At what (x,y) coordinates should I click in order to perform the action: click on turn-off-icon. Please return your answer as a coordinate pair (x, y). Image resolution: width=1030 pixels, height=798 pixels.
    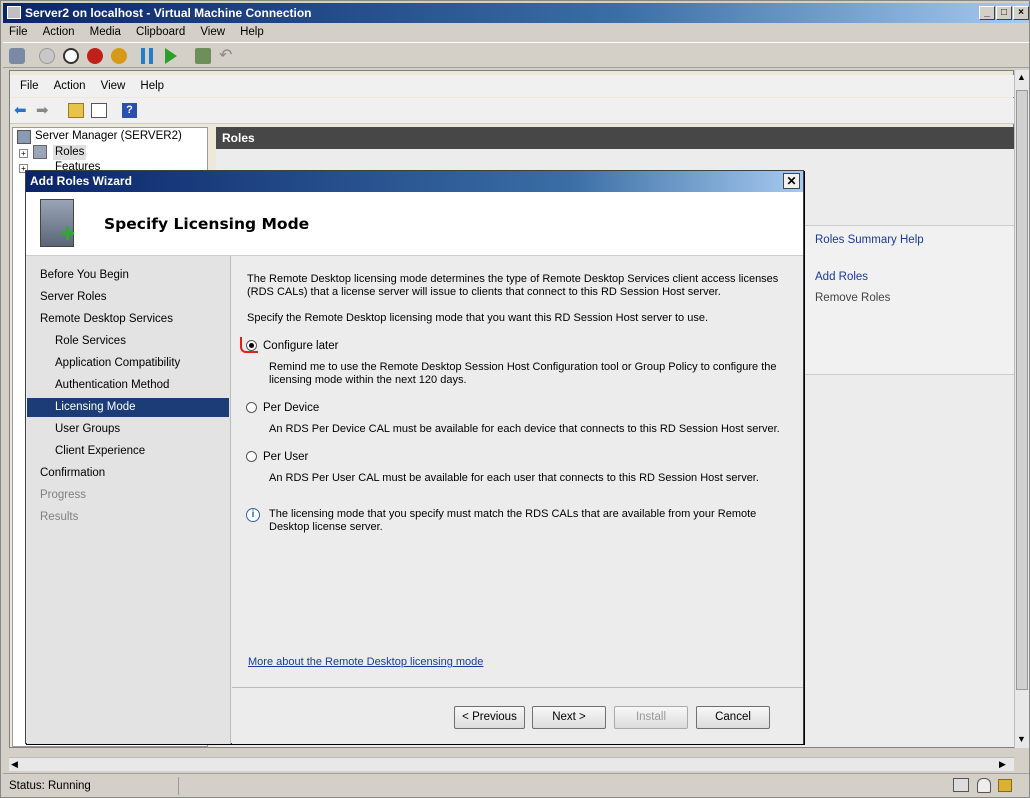
    Looking at the image, I should click on (71, 56).